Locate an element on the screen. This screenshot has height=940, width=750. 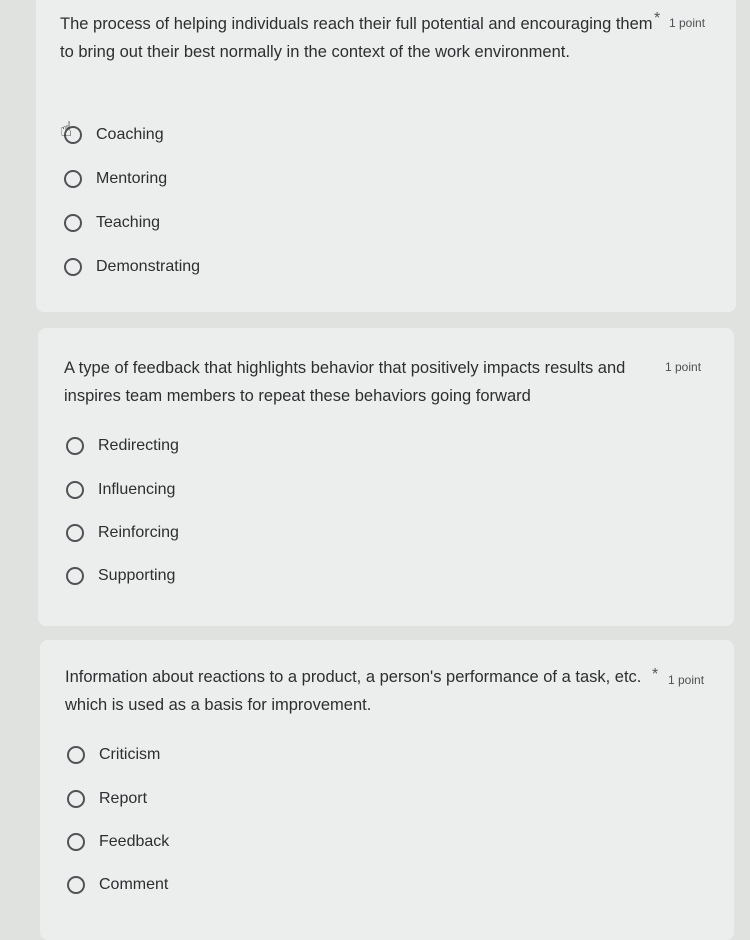
option-teaching: Teaching is located at coordinates (112, 223).